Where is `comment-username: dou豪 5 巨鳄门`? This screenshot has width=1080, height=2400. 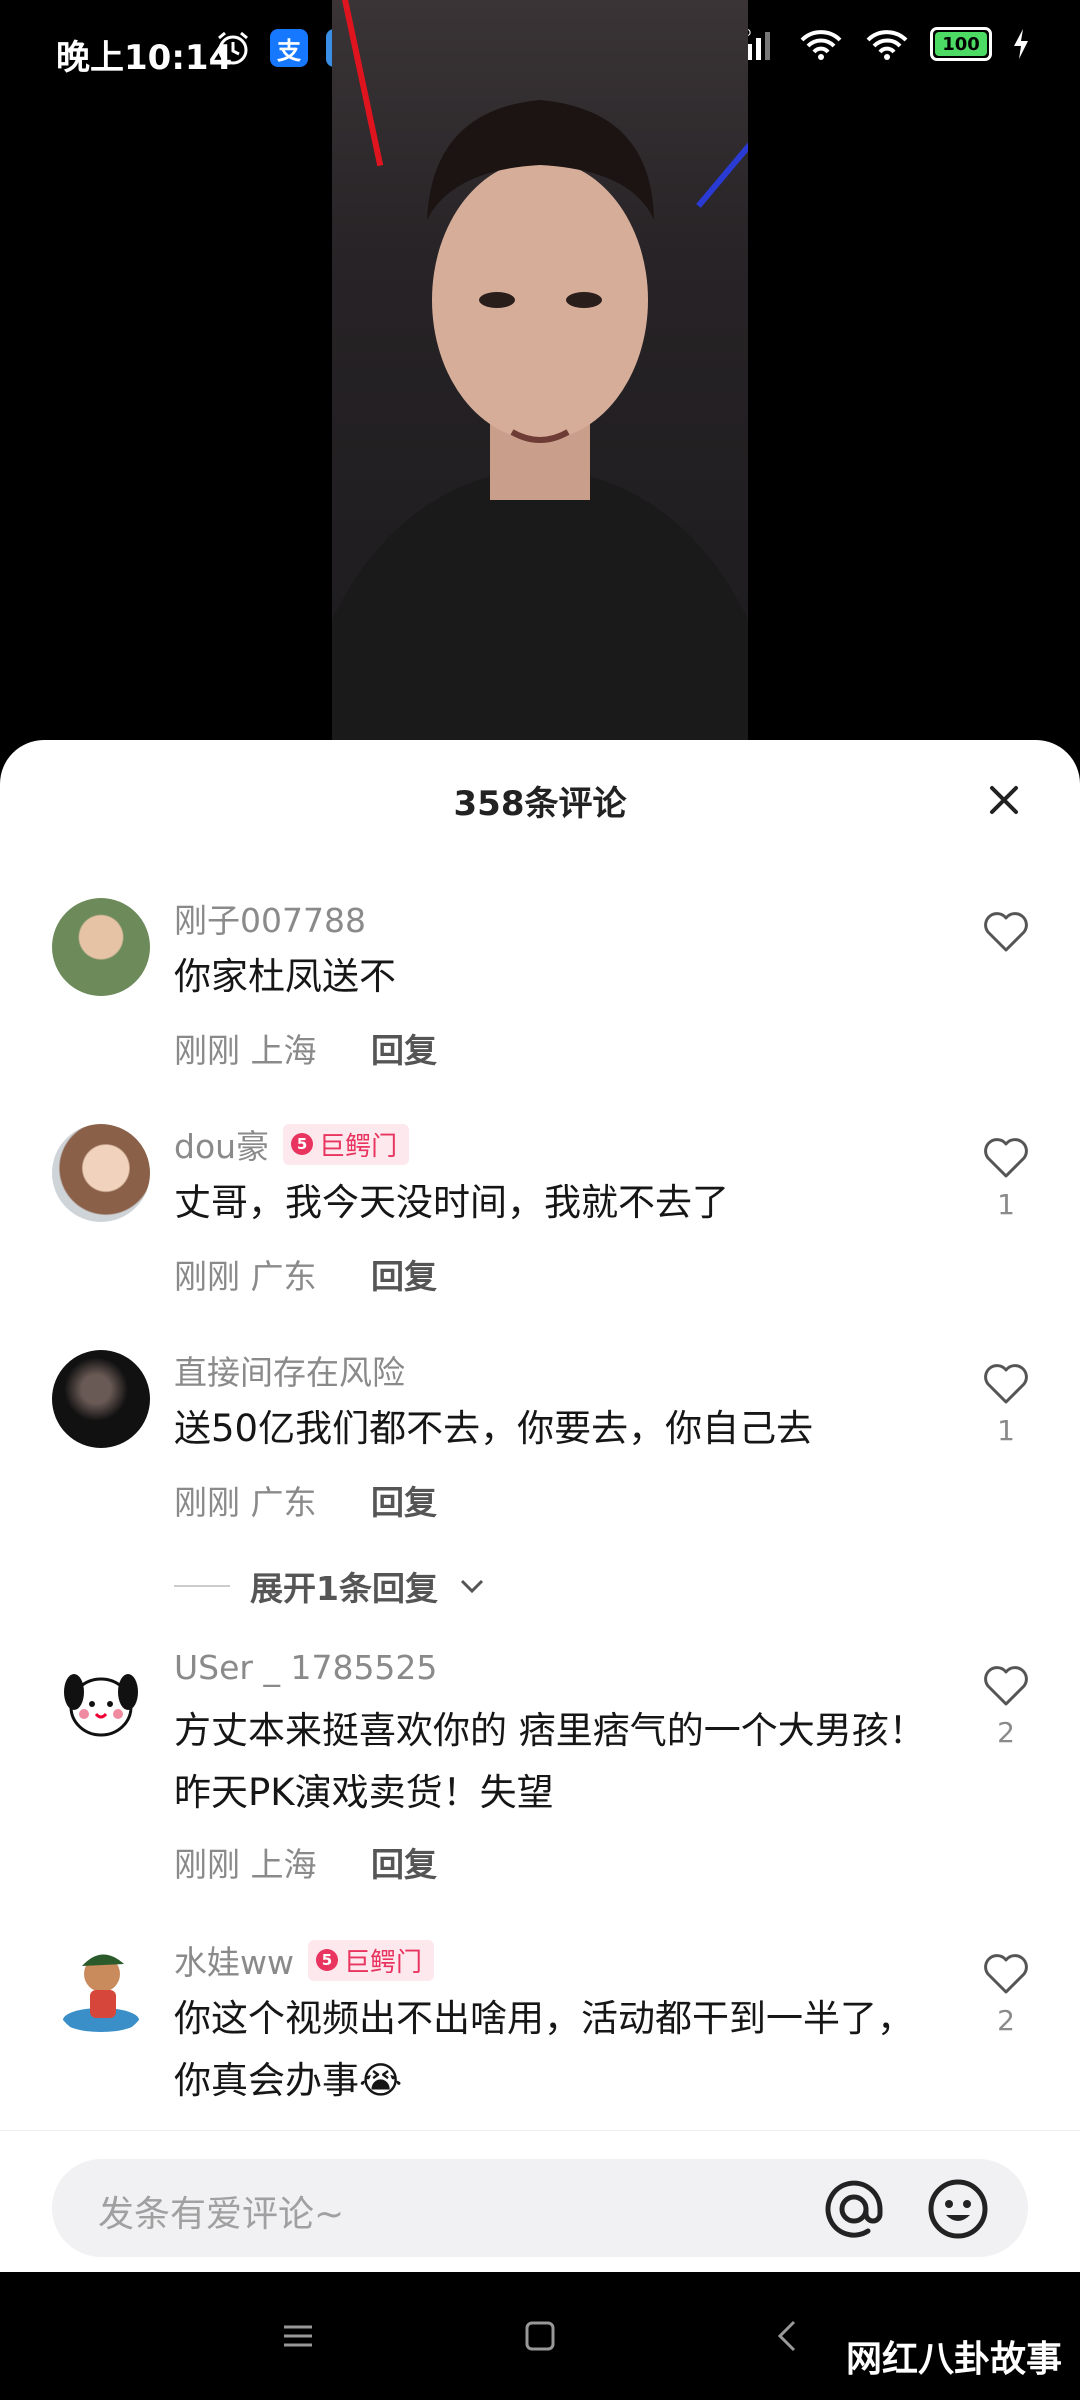
comment-username: dou豪 5 巨鳄门 is located at coordinates (292, 1144).